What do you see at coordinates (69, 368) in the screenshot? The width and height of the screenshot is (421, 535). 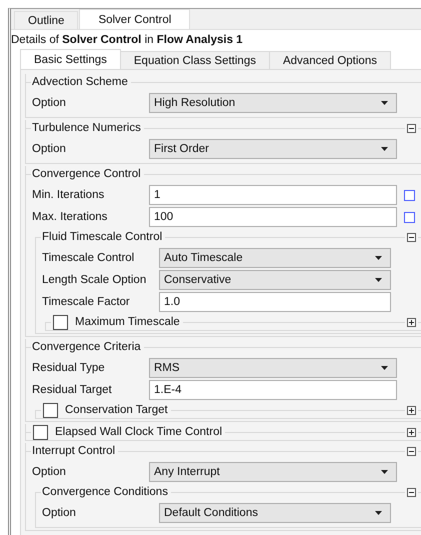 I see `field-label: Residual Type` at bounding box center [69, 368].